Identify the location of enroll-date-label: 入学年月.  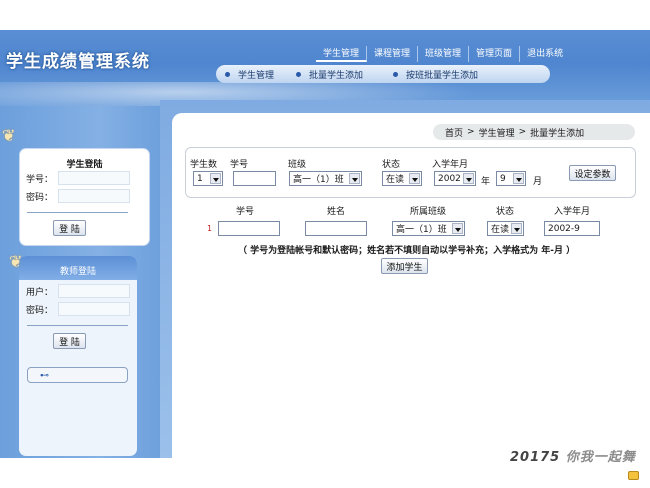
(450, 165).